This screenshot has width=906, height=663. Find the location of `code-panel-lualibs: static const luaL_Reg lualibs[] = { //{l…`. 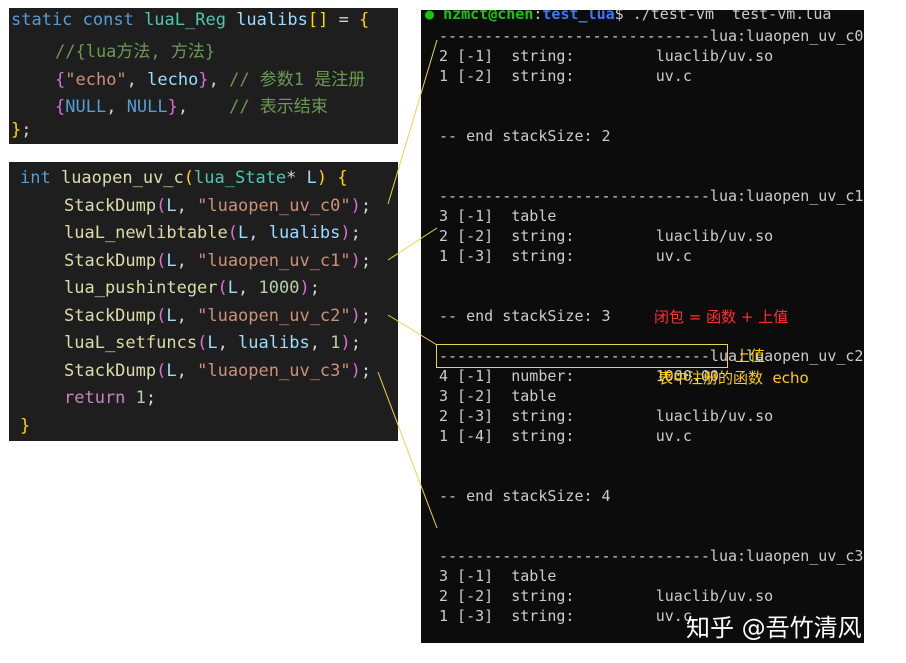

code-panel-lualibs: static const luaL_Reg lualibs[] = { //{l… is located at coordinates (203, 76).